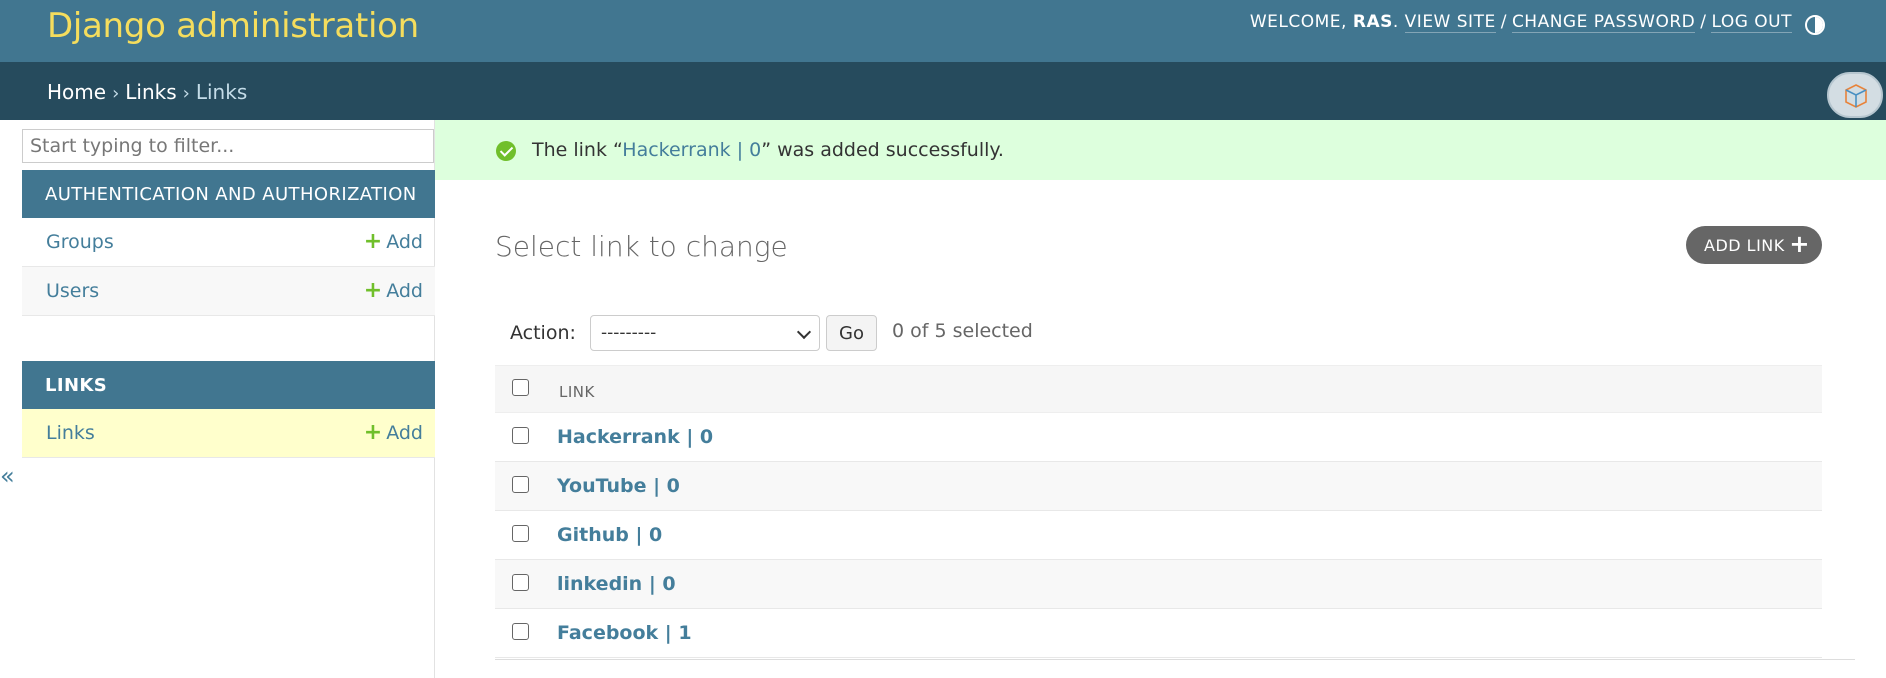 This screenshot has height=678, width=1886. Describe the element at coordinates (1158, 633) in the screenshot. I see `table-row: Facebook | 1` at that location.